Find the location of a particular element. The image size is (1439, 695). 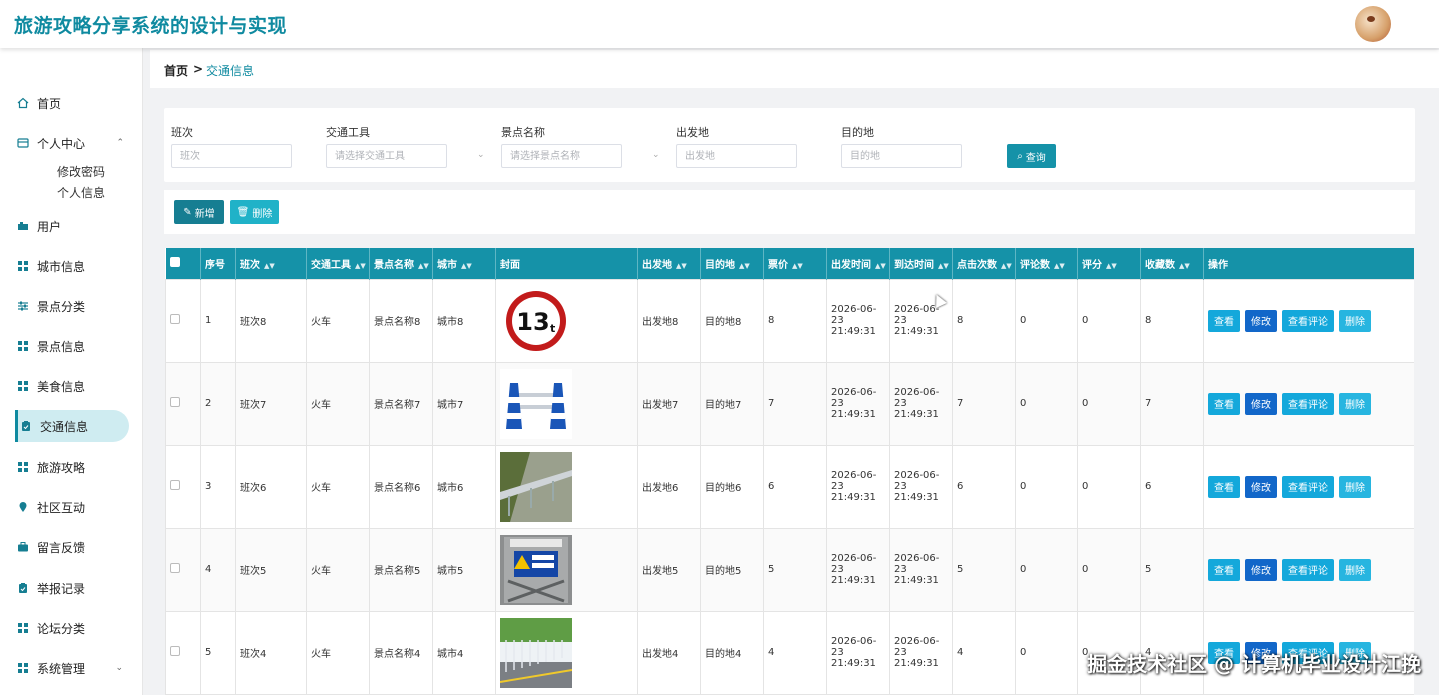

column-header: 出发地 ▲▼ is located at coordinates (669, 263).